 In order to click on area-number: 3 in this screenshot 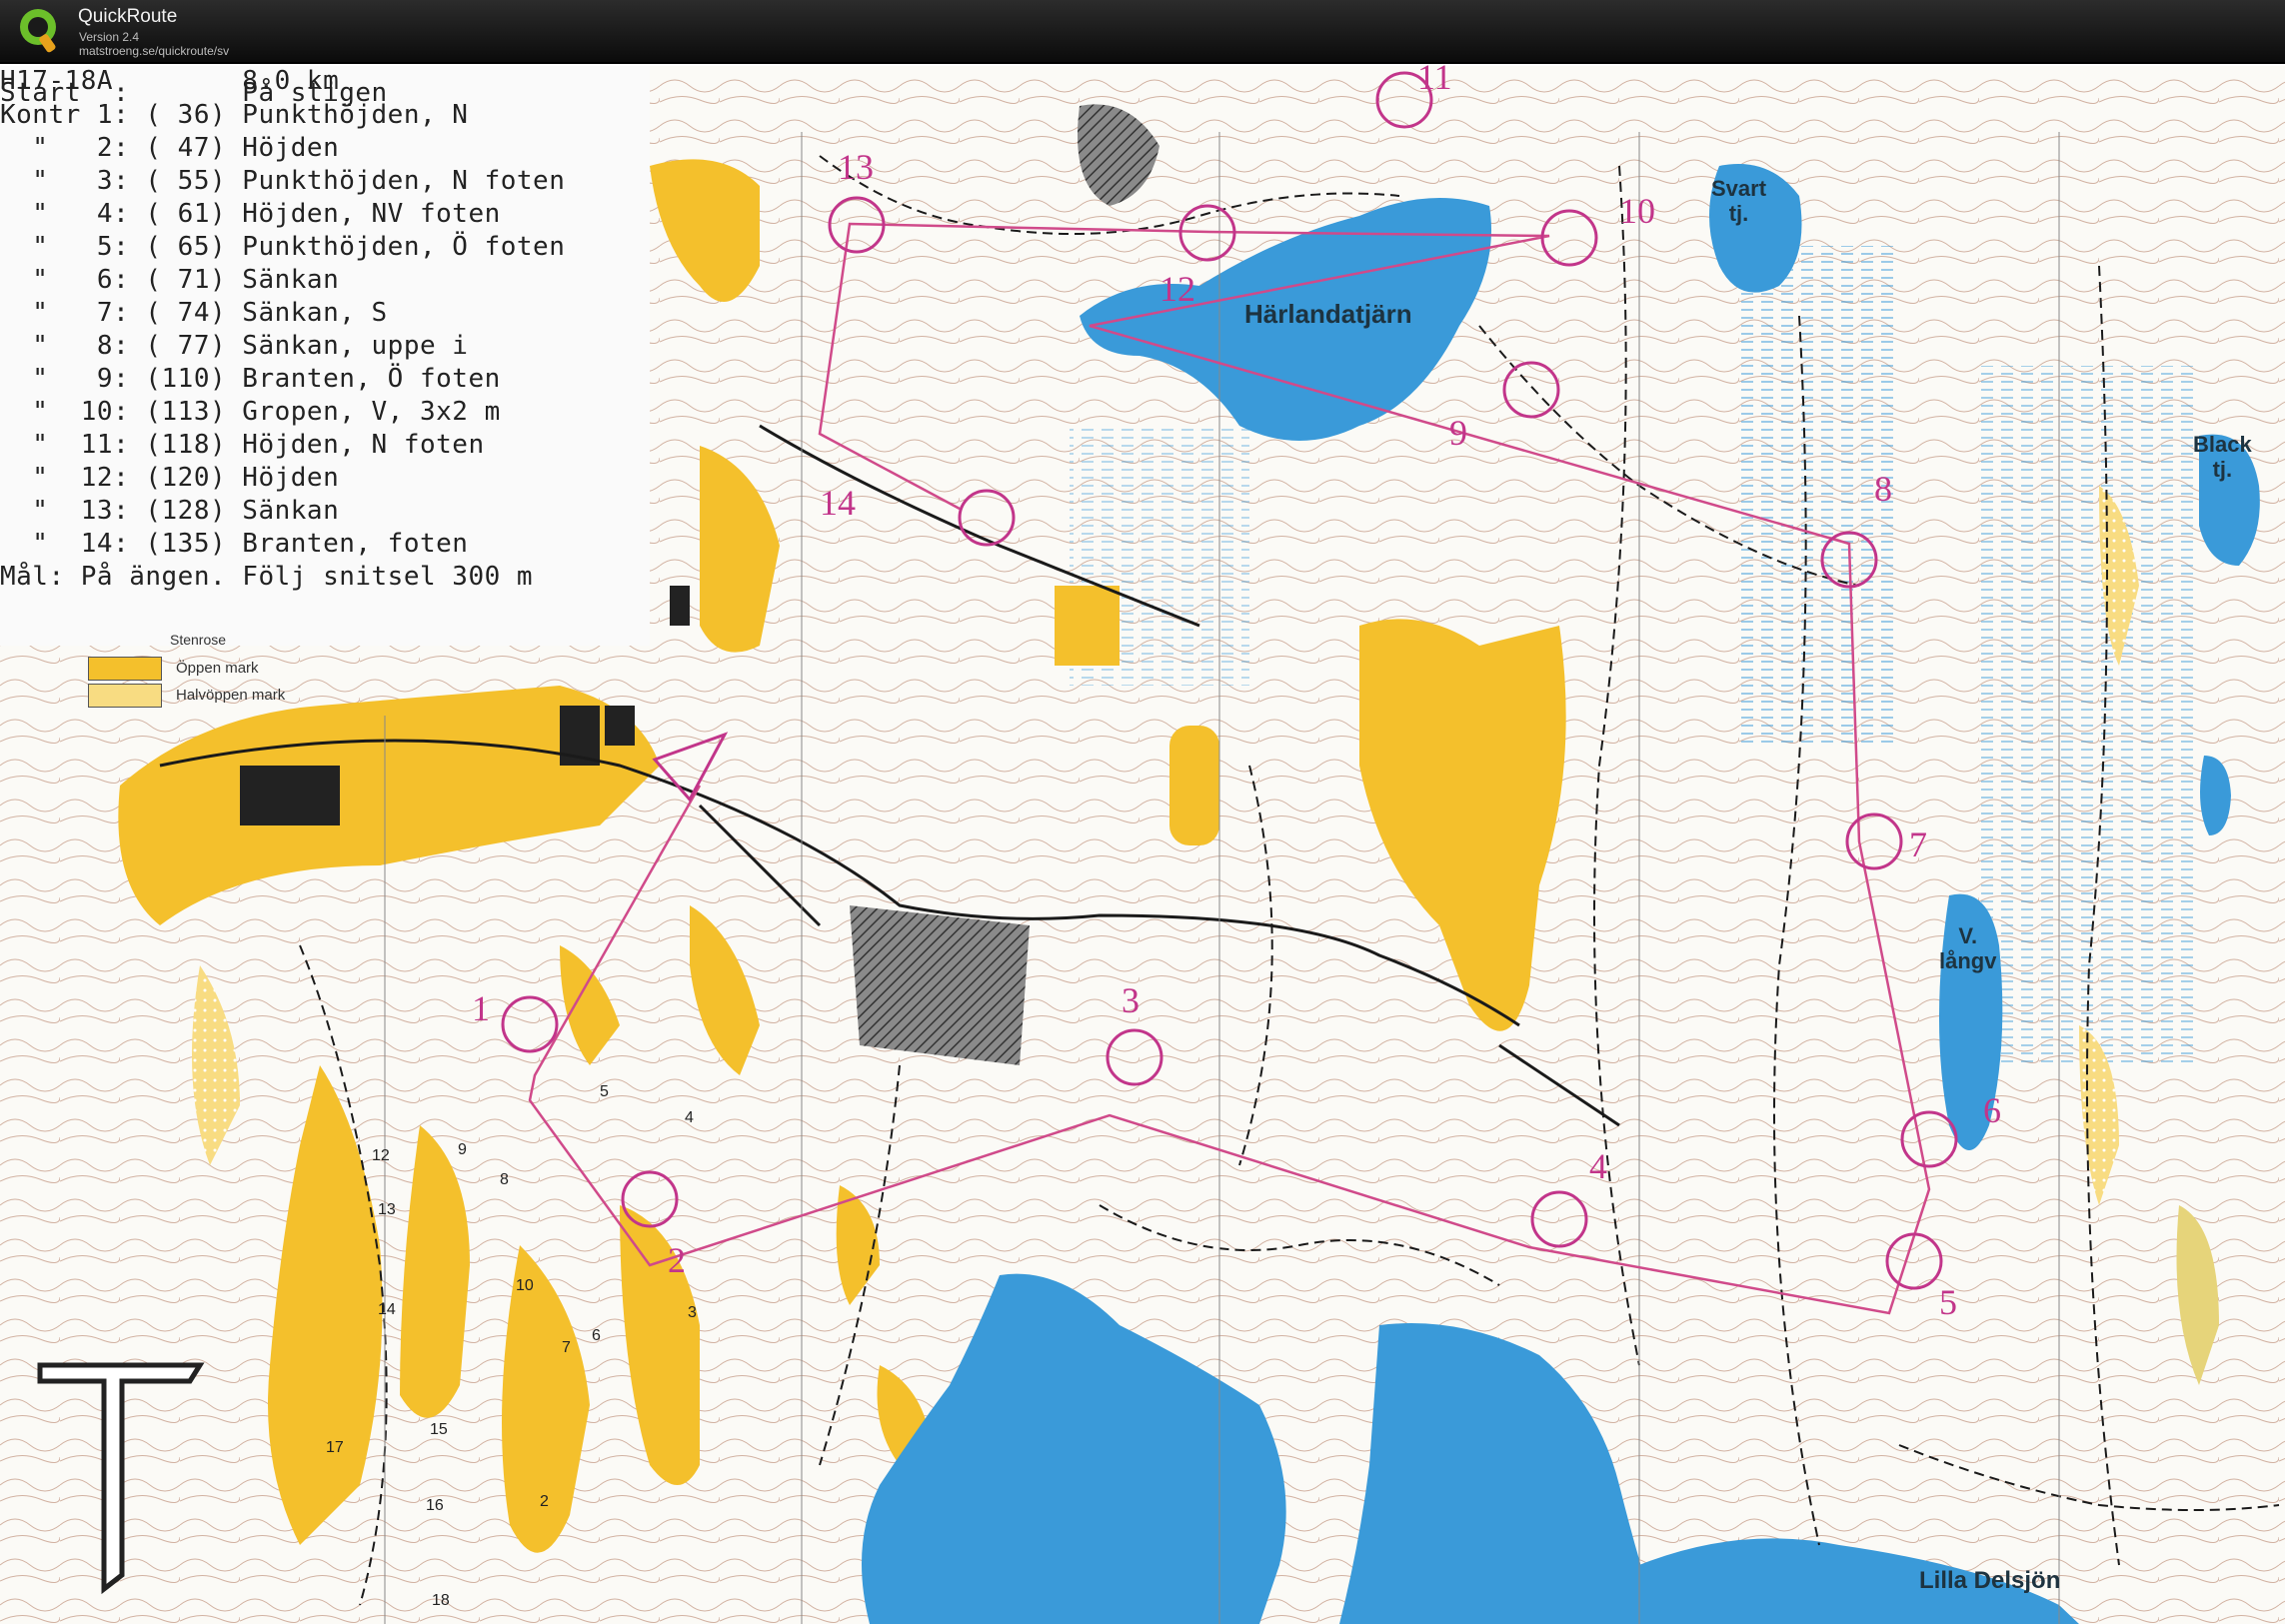, I will do `click(693, 1312)`.